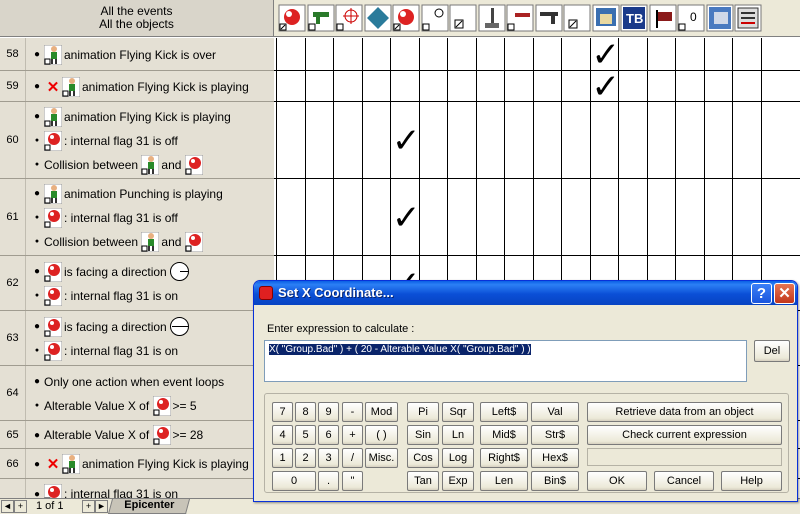  Describe the element at coordinates (294, 481) in the screenshot. I see `key-button: 0` at that location.